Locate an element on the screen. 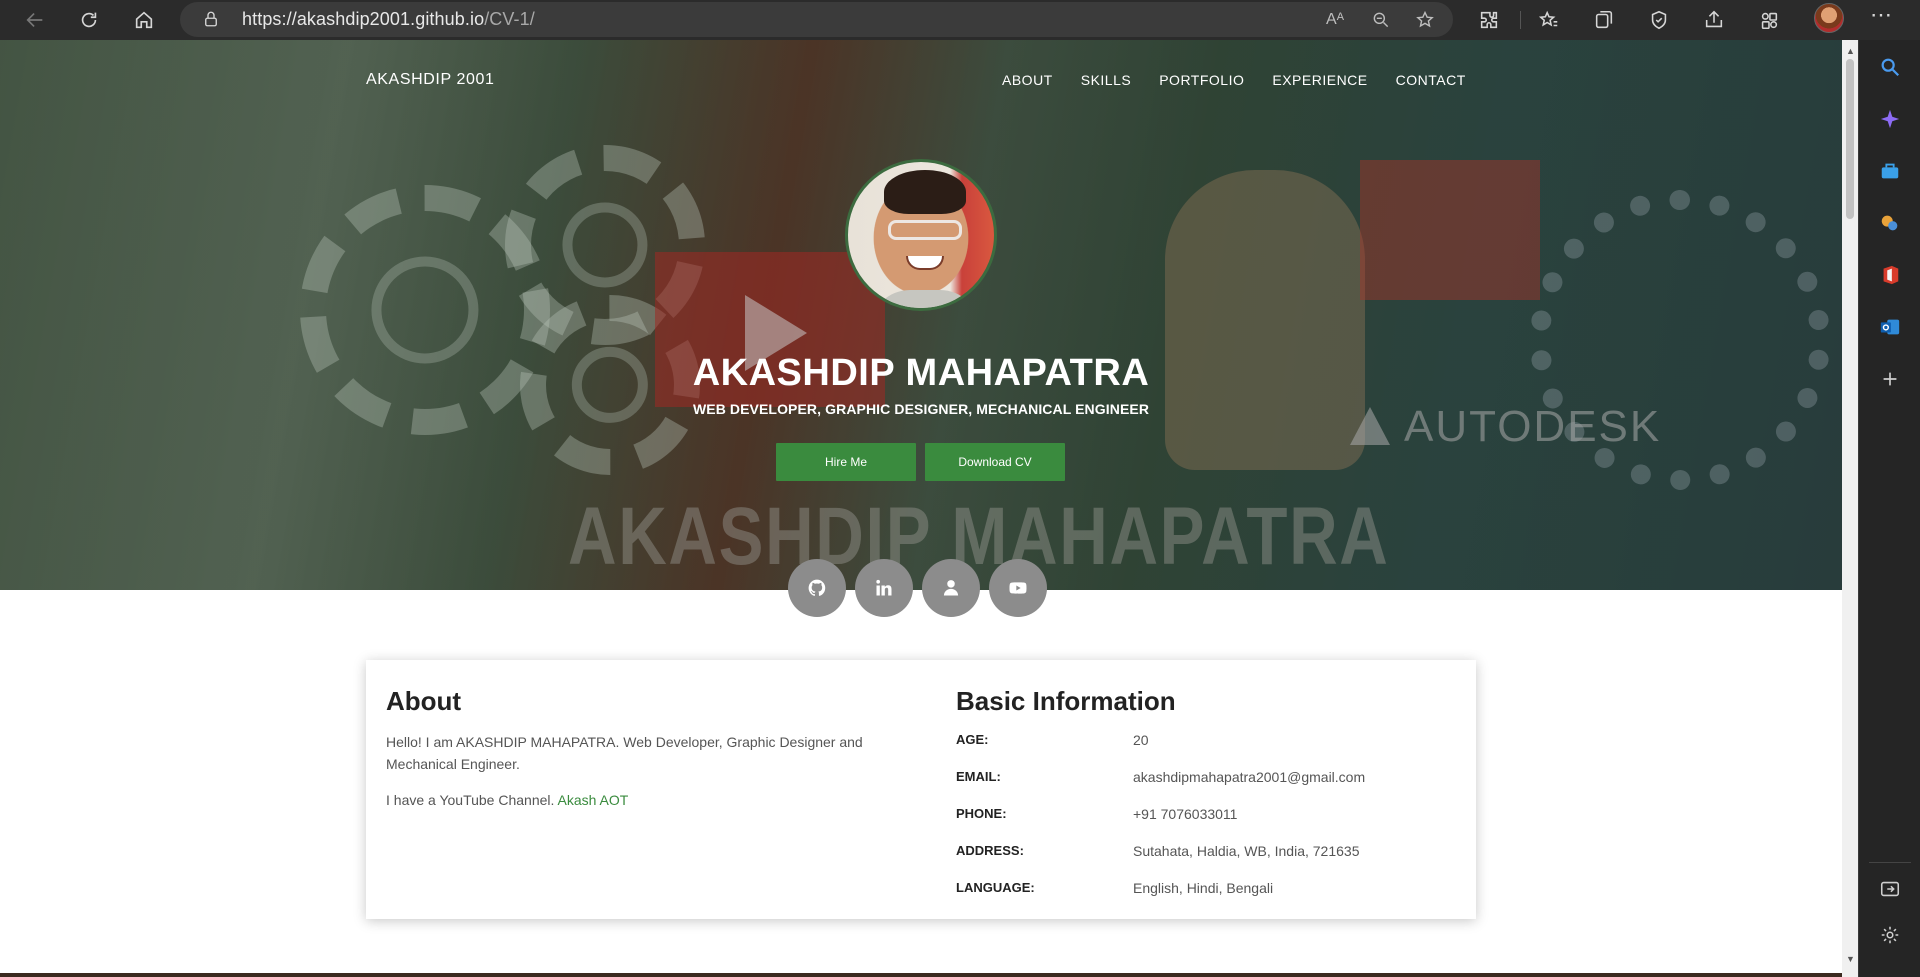 The height and width of the screenshot is (977, 1920). profile-photo-smile is located at coordinates (925, 263).